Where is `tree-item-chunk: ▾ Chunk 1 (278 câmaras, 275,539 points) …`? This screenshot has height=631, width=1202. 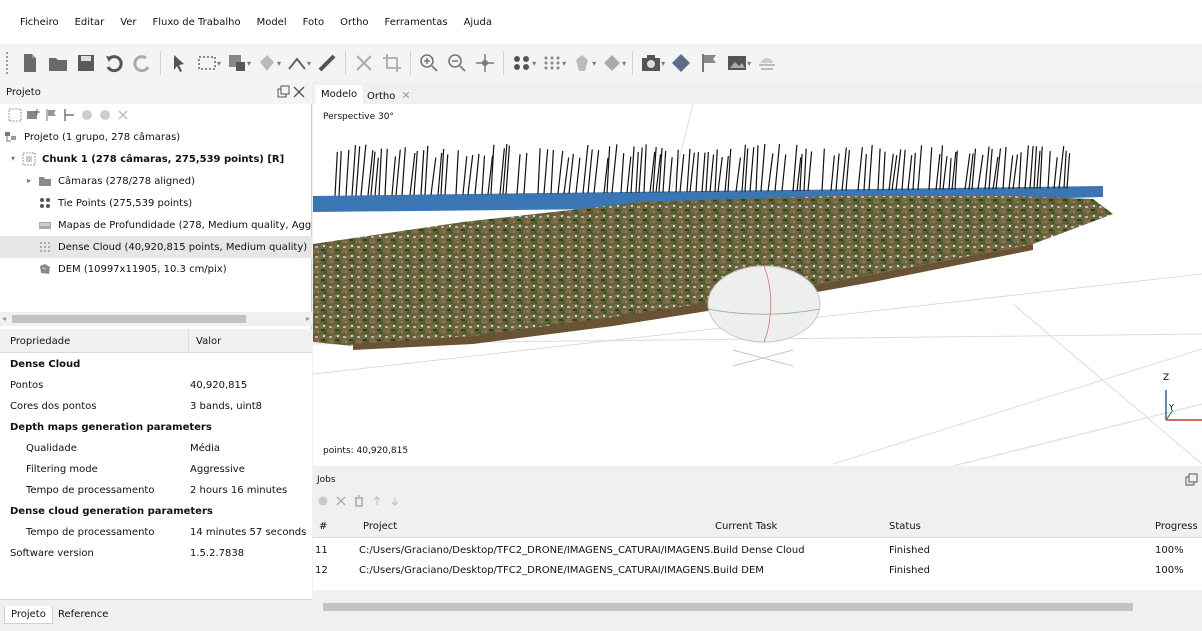
tree-item-chunk: ▾ Chunk 1 (278 câmaras, 275,539 points) … is located at coordinates (156, 159).